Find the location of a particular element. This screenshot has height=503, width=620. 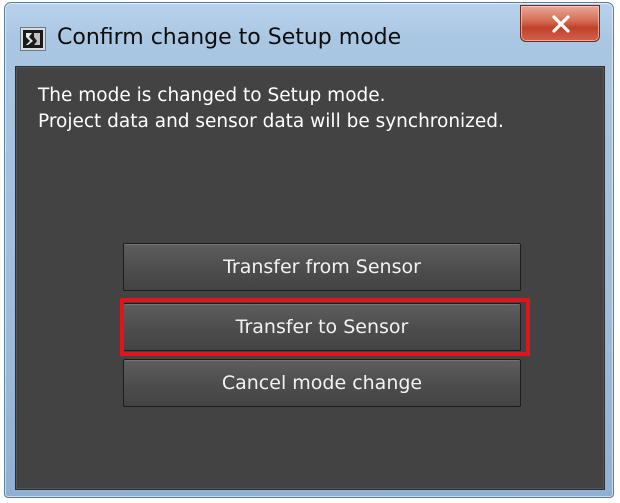

message-line-1: The mode is changed to Setup mode. is located at coordinates (212, 95).